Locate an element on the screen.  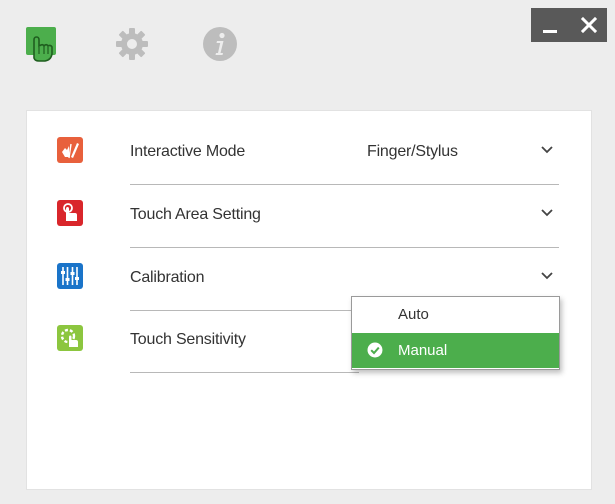
window-controls is located at coordinates (569, 25).